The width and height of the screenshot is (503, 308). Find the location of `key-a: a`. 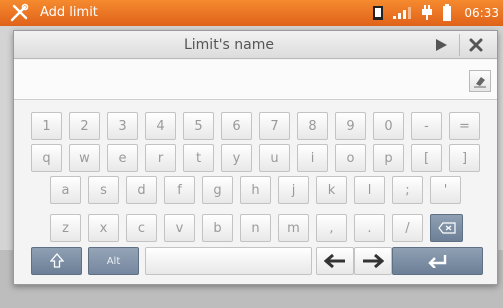

key-a: a is located at coordinates (65, 190).